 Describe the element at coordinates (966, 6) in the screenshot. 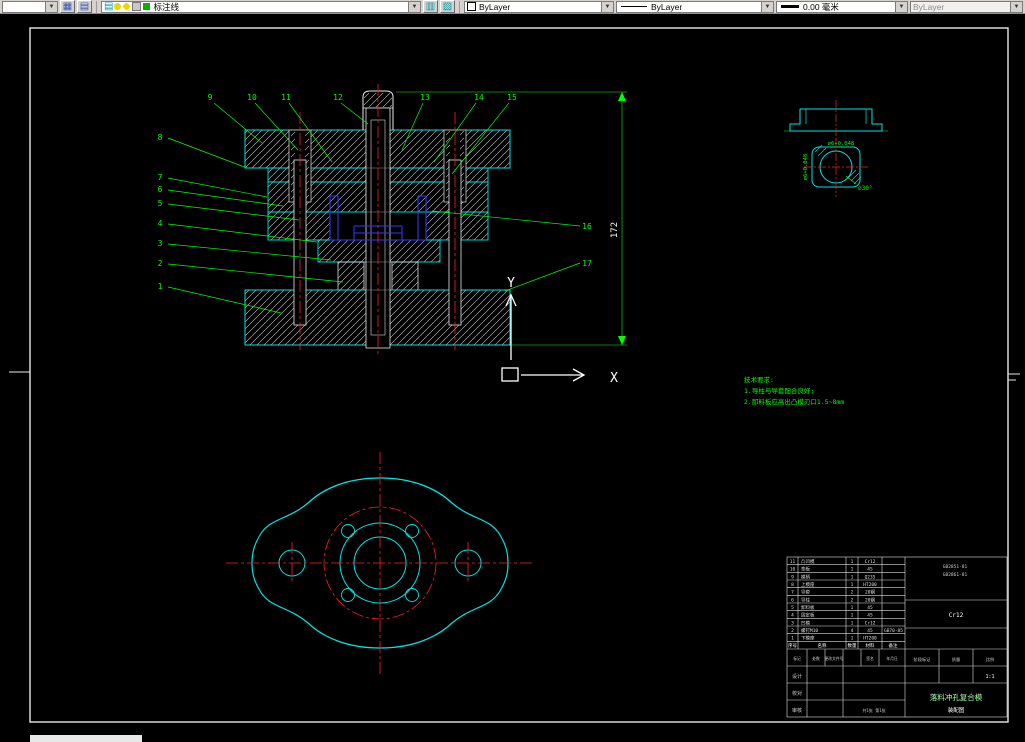

I see `plot-style-combo: ByLayer ▼` at that location.